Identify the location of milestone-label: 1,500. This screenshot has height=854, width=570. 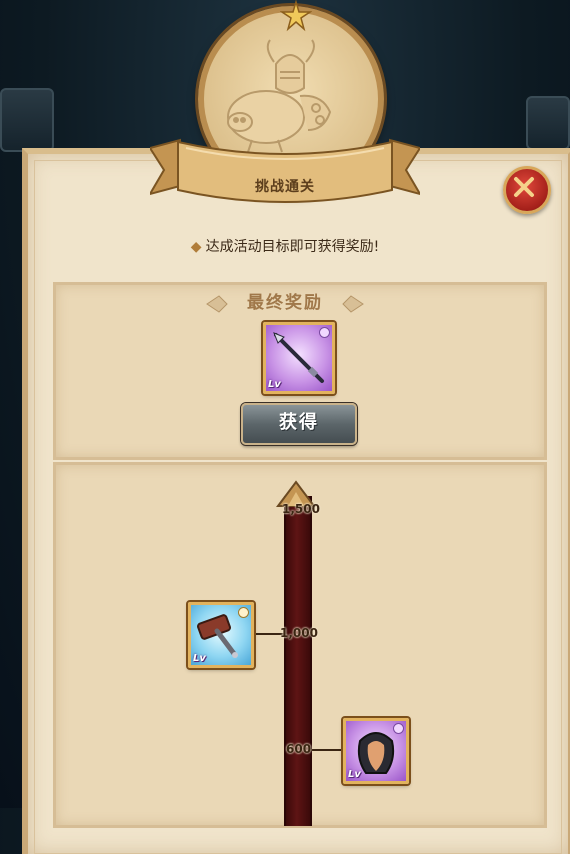
(301, 509).